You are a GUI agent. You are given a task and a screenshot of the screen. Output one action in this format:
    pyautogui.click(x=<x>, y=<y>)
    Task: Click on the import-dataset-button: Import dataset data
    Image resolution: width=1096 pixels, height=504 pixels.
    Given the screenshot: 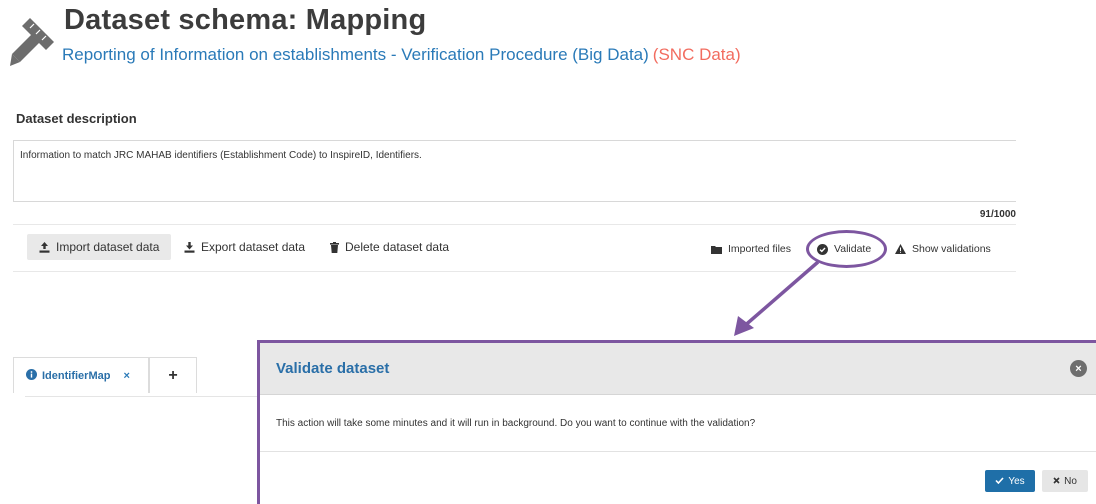 What is the action you would take?
    pyautogui.click(x=99, y=247)
    